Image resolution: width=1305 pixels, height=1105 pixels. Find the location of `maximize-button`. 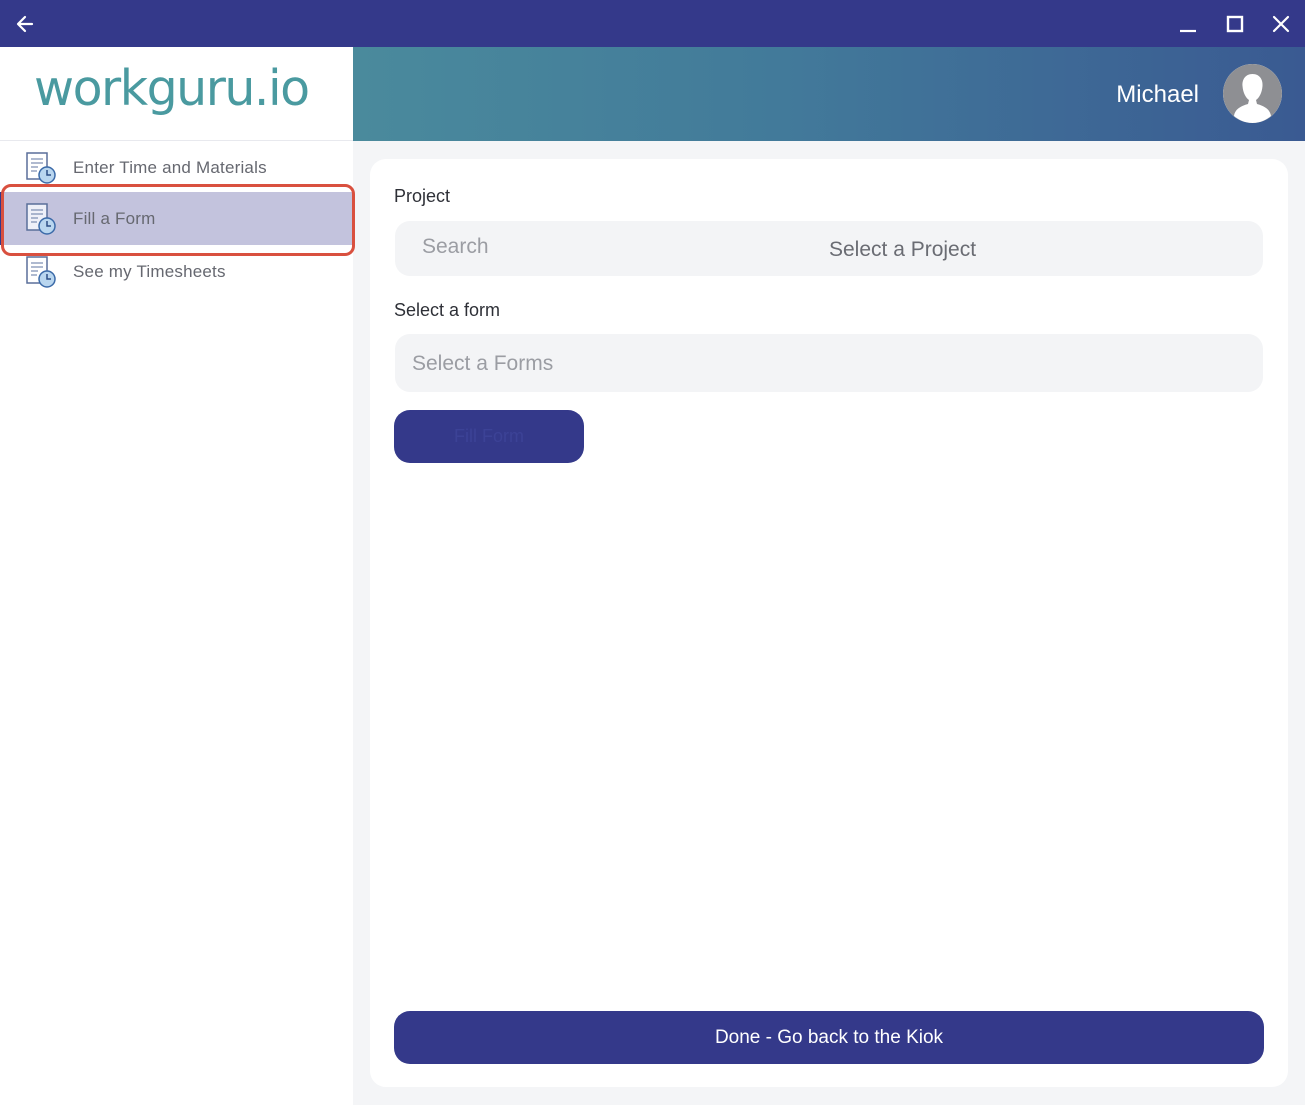

maximize-button is located at coordinates (1235, 23).